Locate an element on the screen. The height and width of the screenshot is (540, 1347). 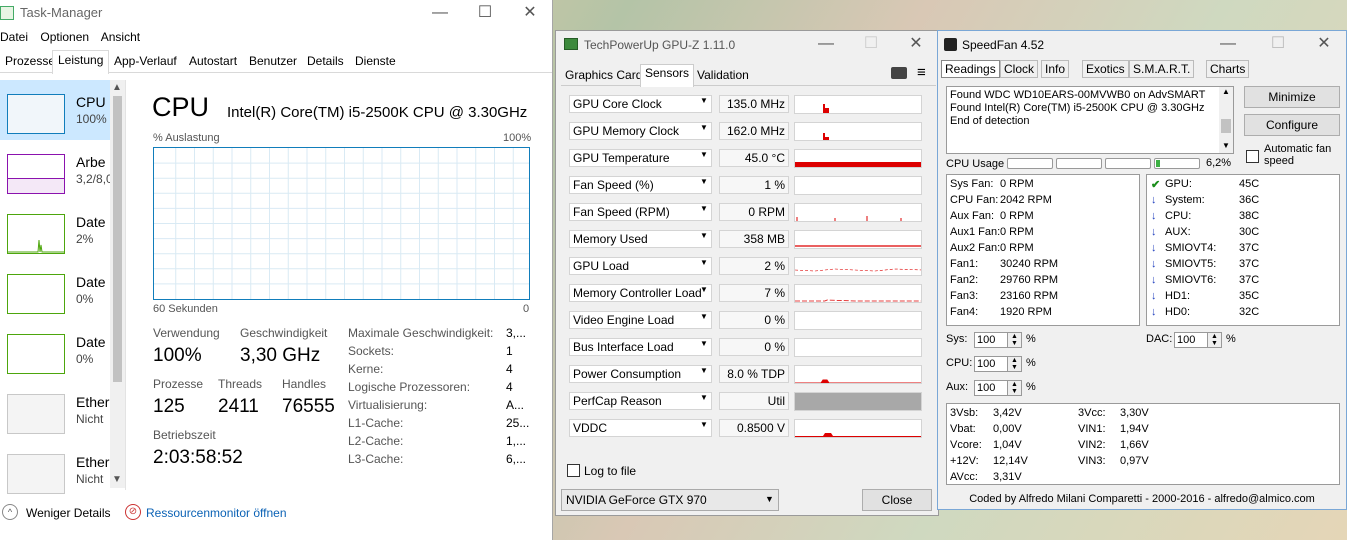
dac-stepper: 100 ▲ ▼ is located at coordinates (1198, 340).